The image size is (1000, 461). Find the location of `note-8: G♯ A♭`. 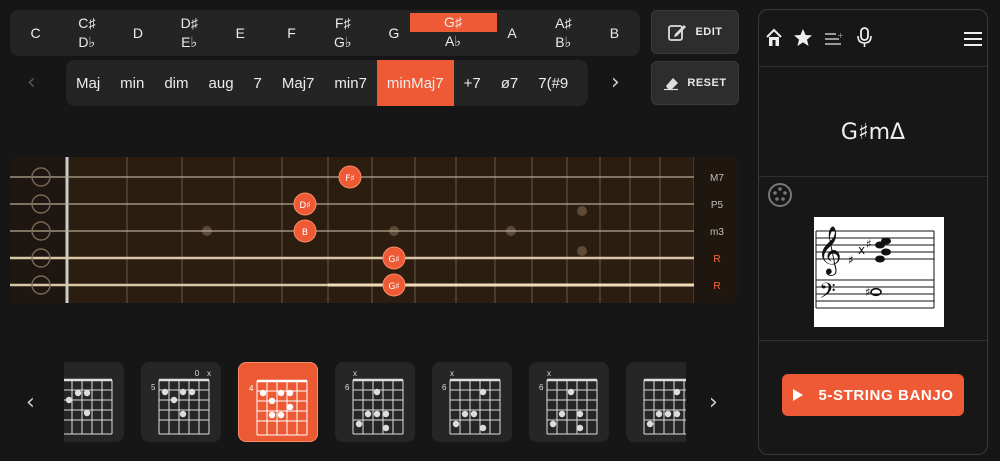

note-8: G♯ A♭ is located at coordinates (453, 32).